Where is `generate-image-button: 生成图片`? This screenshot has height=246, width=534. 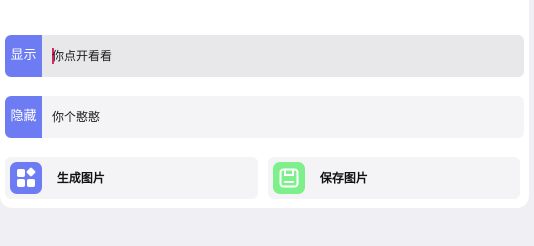
generate-image-button: 生成图片 is located at coordinates (131, 178).